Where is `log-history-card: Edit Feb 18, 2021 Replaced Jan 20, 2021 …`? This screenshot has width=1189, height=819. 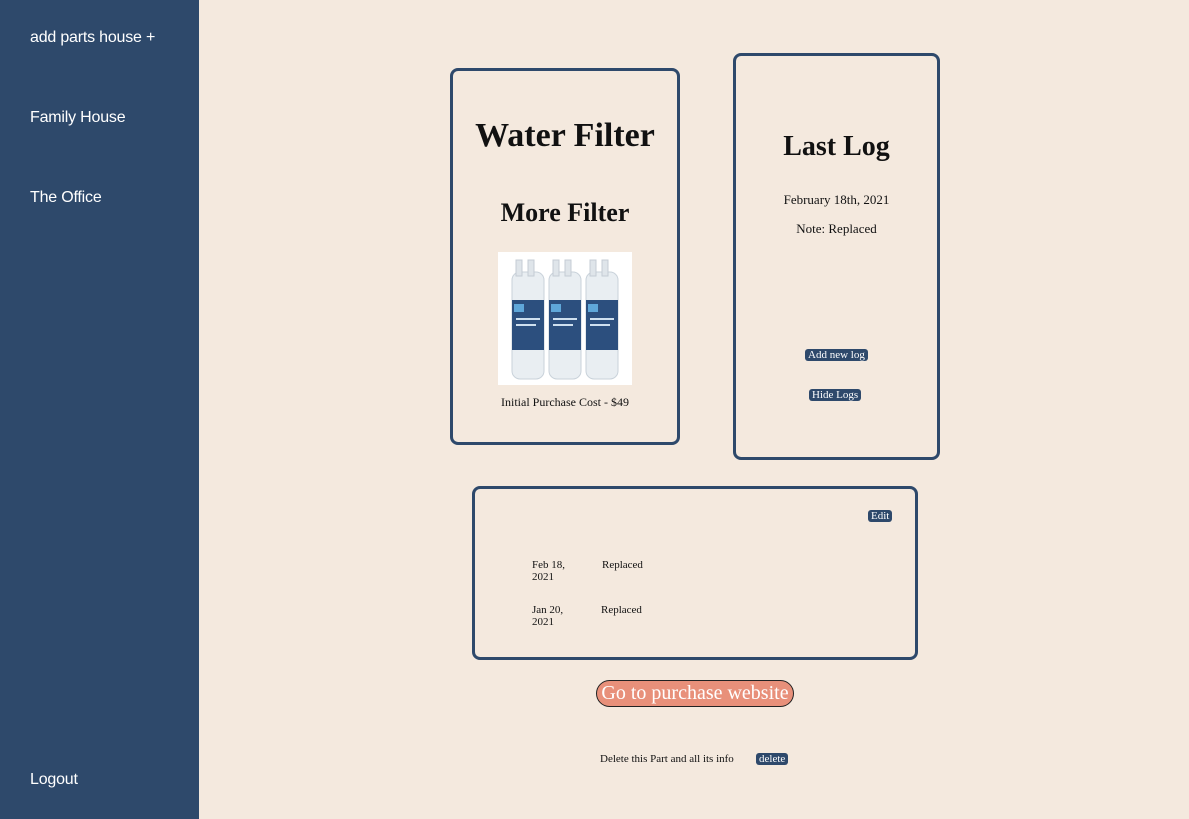 log-history-card: Edit Feb 18, 2021 Replaced Jan 20, 2021 … is located at coordinates (695, 573).